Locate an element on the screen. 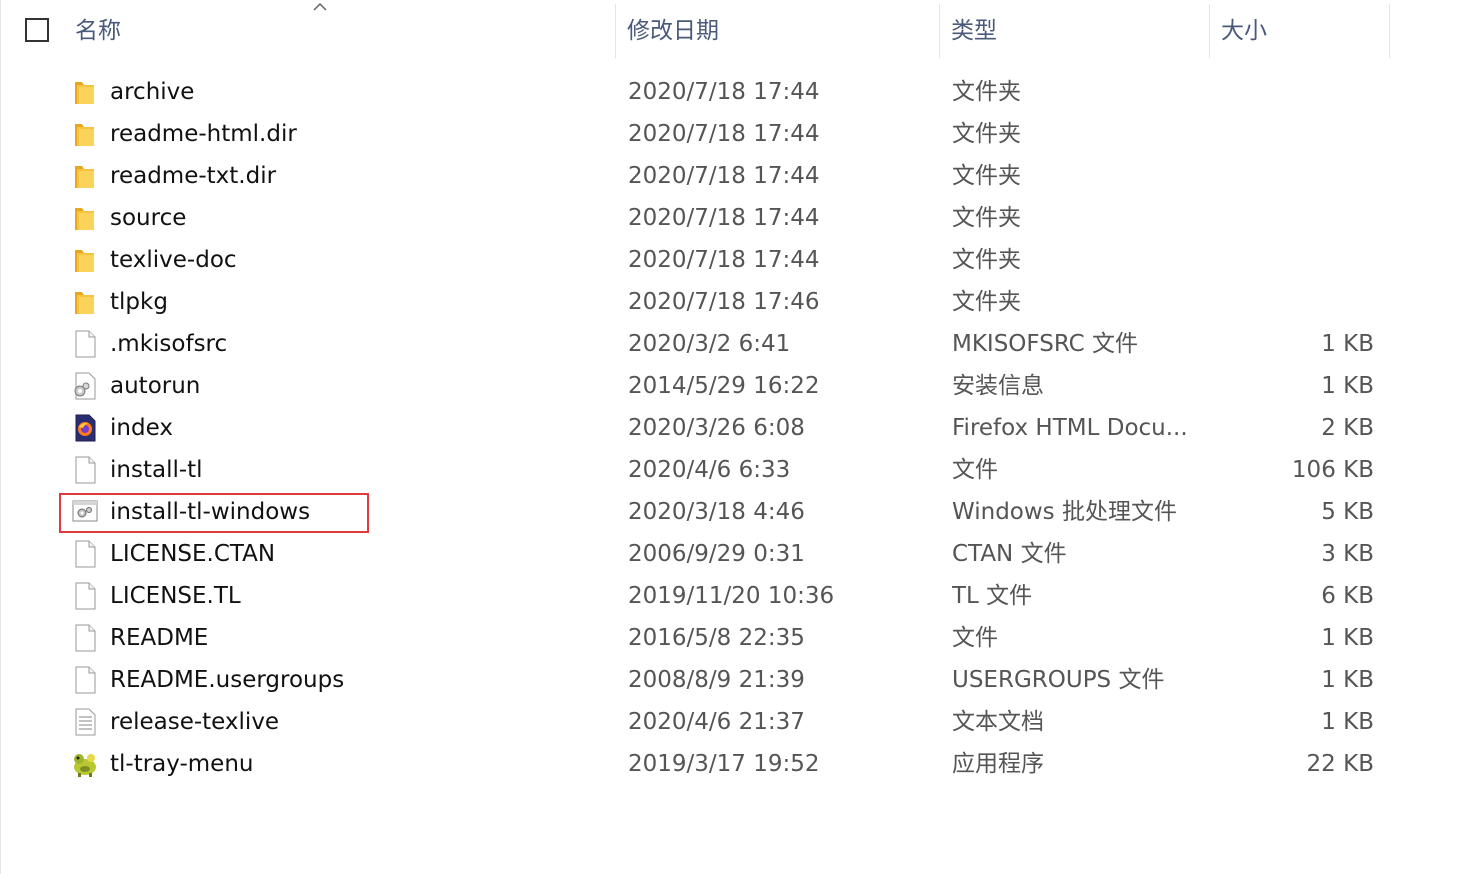 The image size is (1461, 874). file-row: release-texlive 2020/4/6 21:37 文本文档 1 KB is located at coordinates (730, 722).